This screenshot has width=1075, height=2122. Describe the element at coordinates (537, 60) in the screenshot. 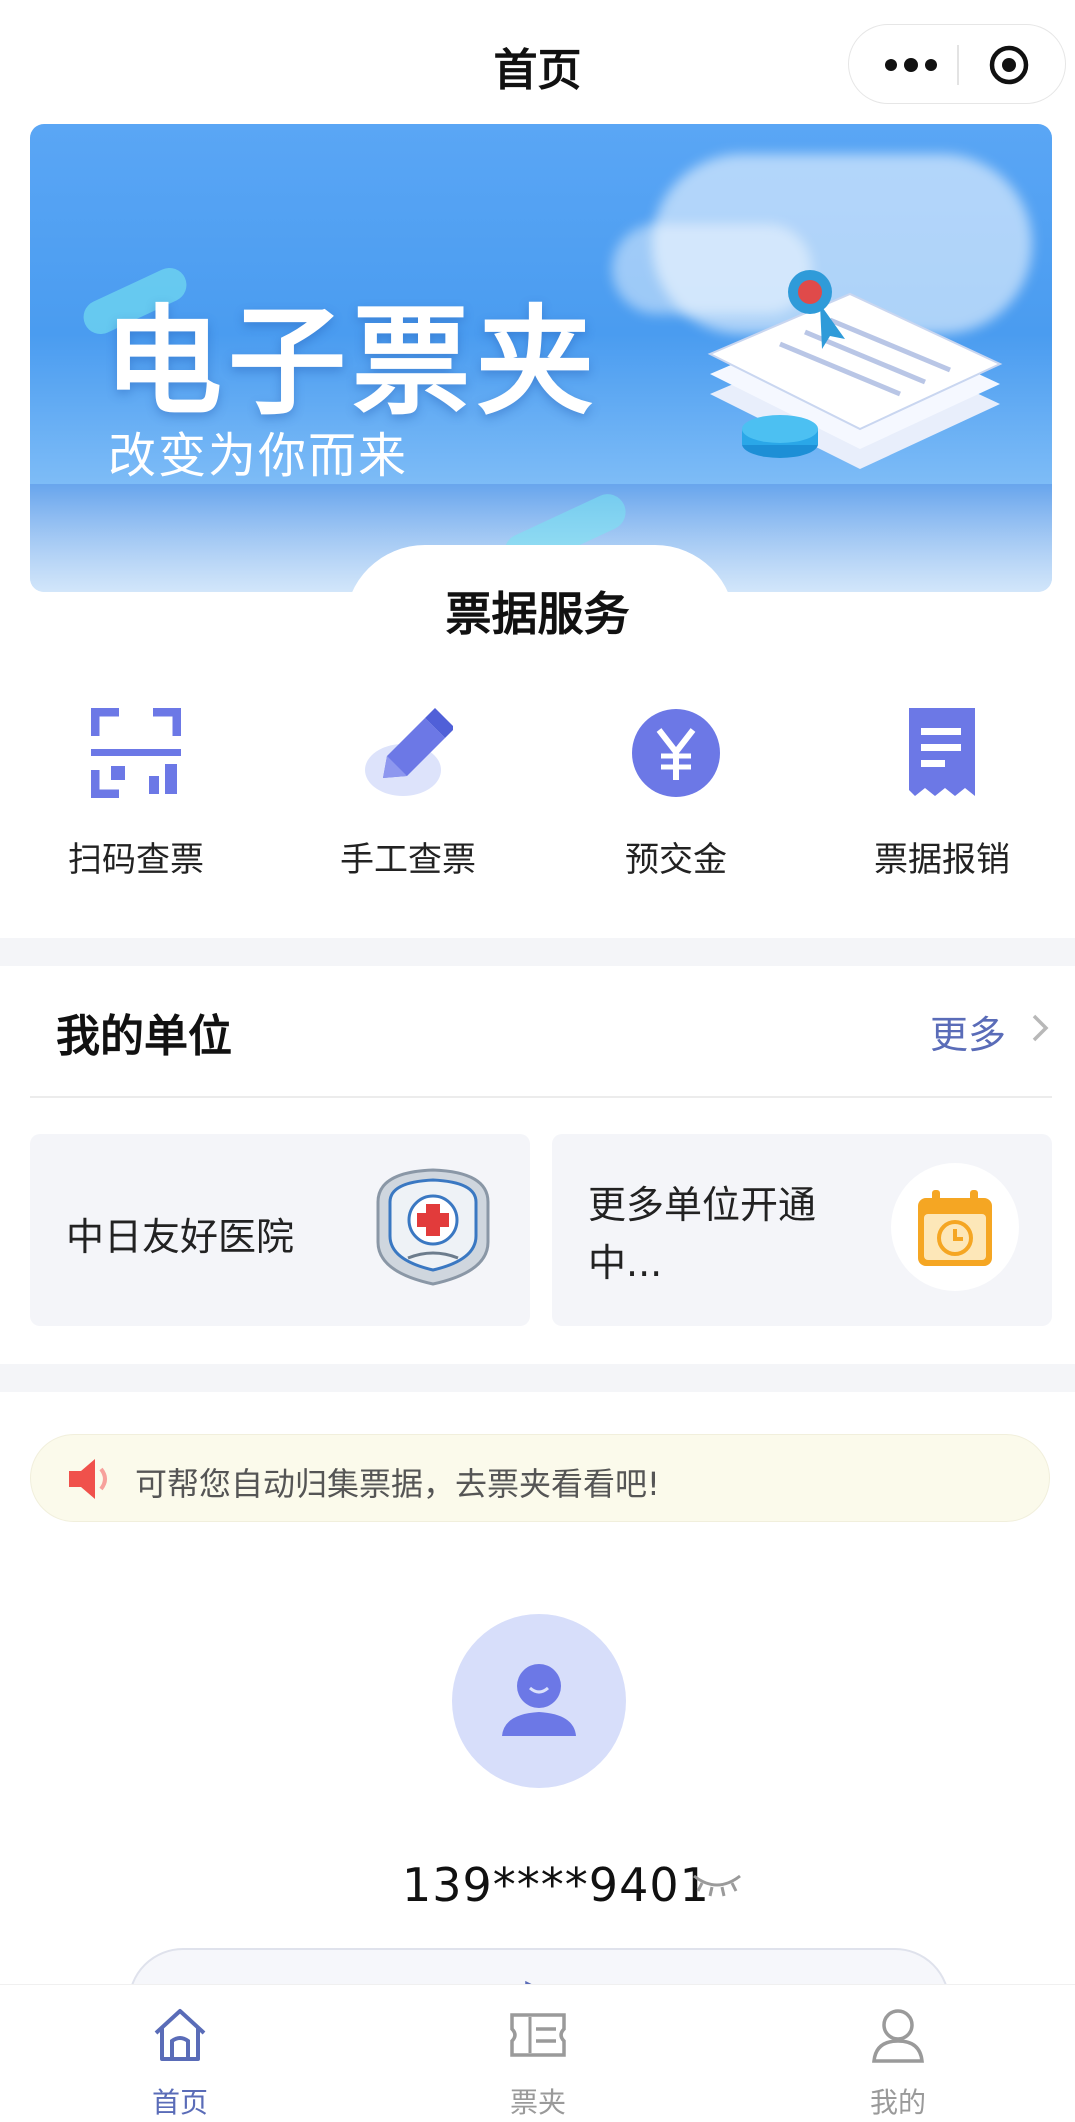

I see `nav-header: 首页` at that location.